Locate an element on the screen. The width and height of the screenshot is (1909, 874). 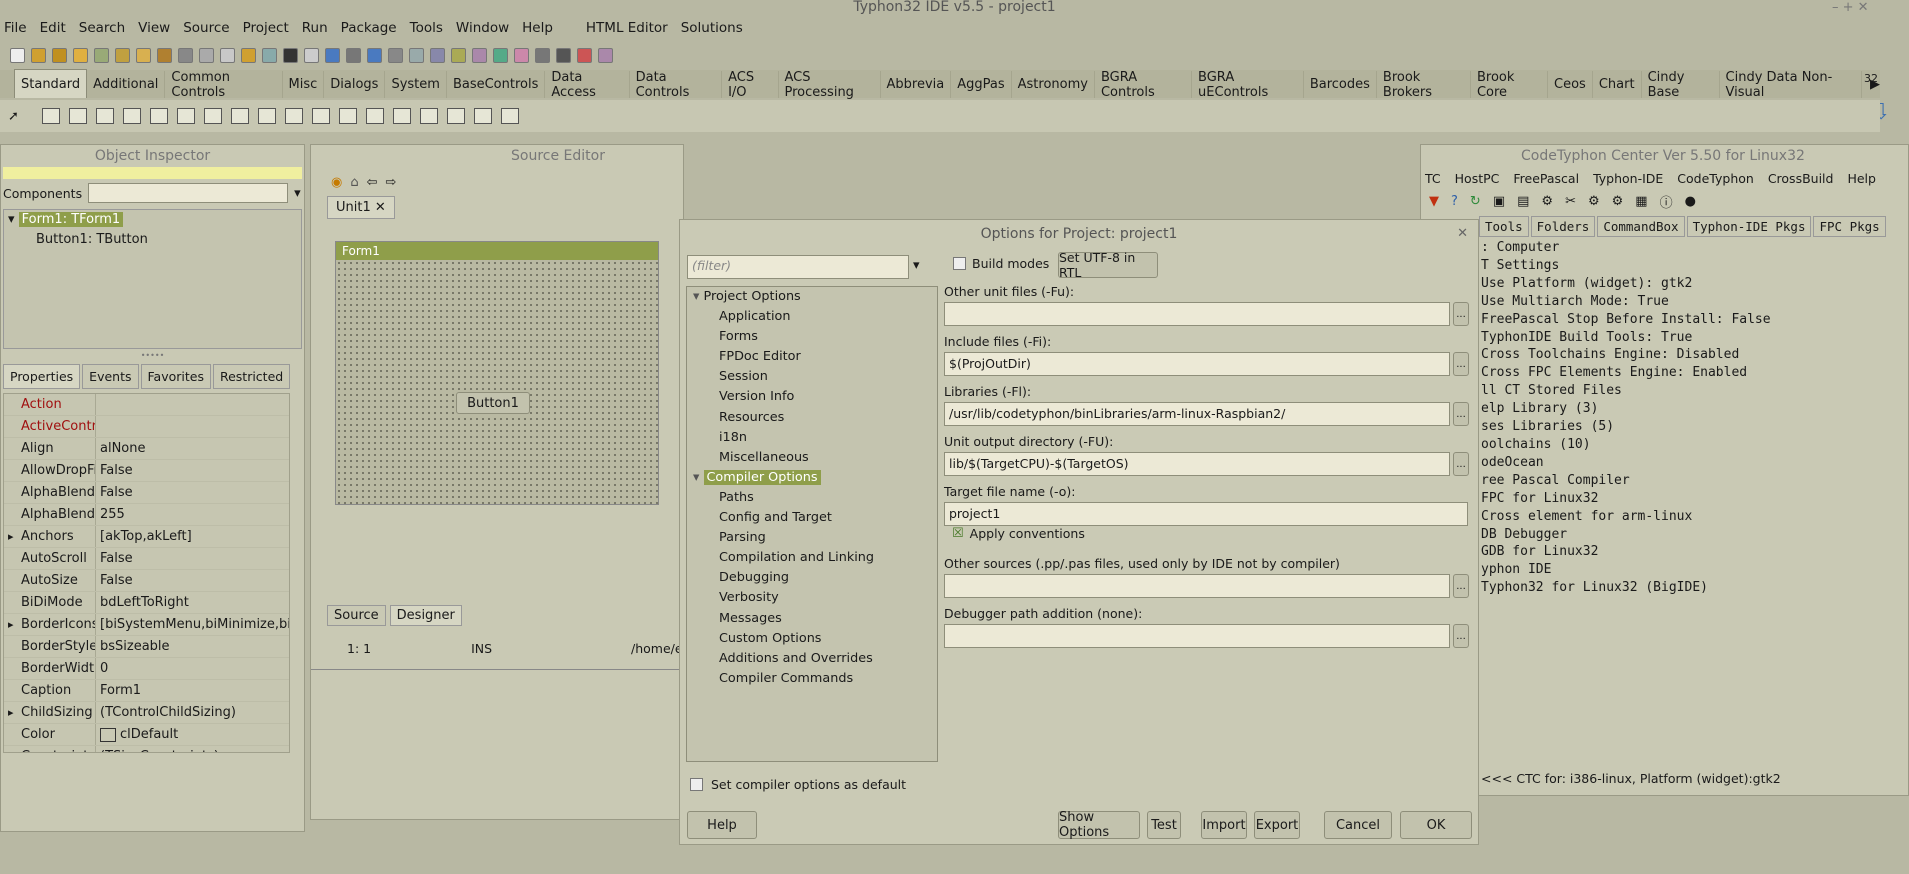
center-menu-typhon-ide: Typhon-IDE is located at coordinates (1628, 178).